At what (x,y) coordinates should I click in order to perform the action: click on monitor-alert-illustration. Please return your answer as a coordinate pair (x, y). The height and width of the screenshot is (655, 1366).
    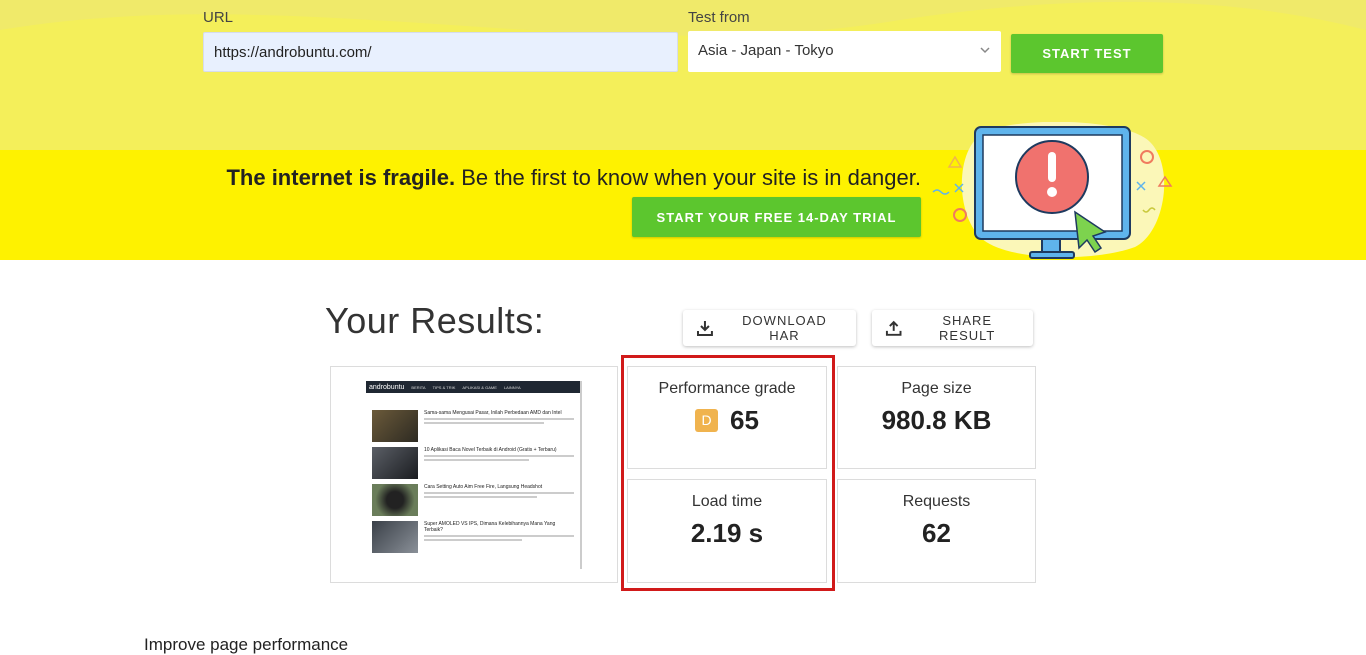
    Looking at the image, I should click on (1052, 190).